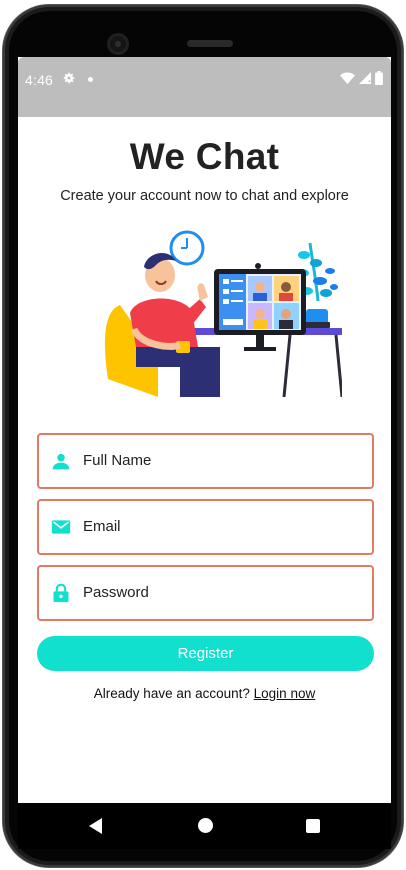 The image size is (406, 870). I want to click on lock-icon, so click(61, 593).